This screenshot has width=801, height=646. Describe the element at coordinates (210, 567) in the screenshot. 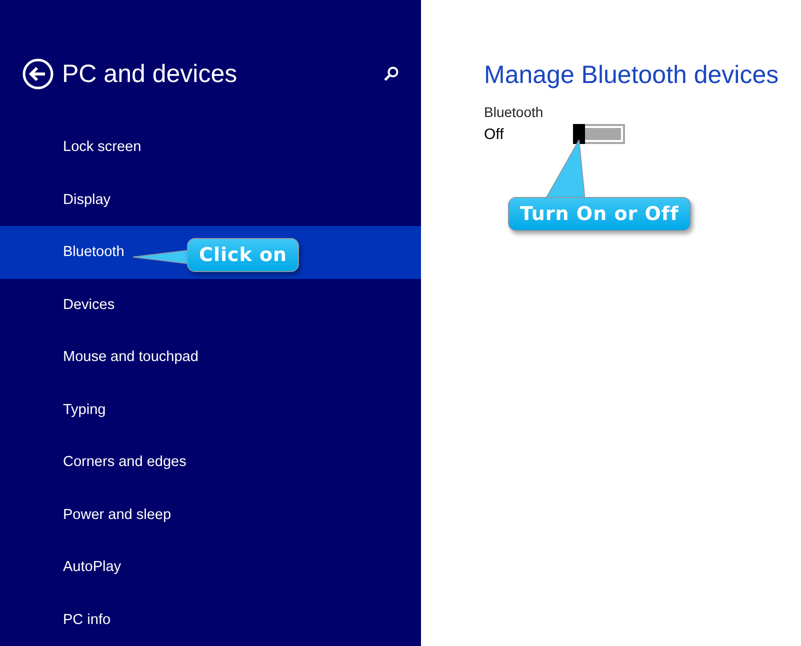

I see `sidebar-item: AutoPlay` at that location.